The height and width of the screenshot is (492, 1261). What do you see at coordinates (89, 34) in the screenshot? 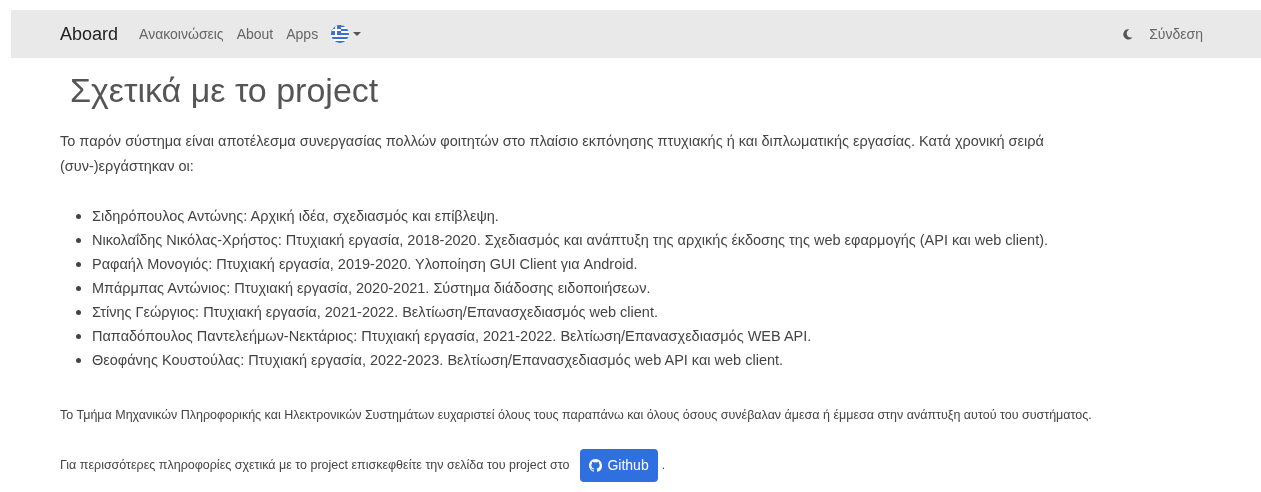
I see `brand-link: Aboard` at bounding box center [89, 34].